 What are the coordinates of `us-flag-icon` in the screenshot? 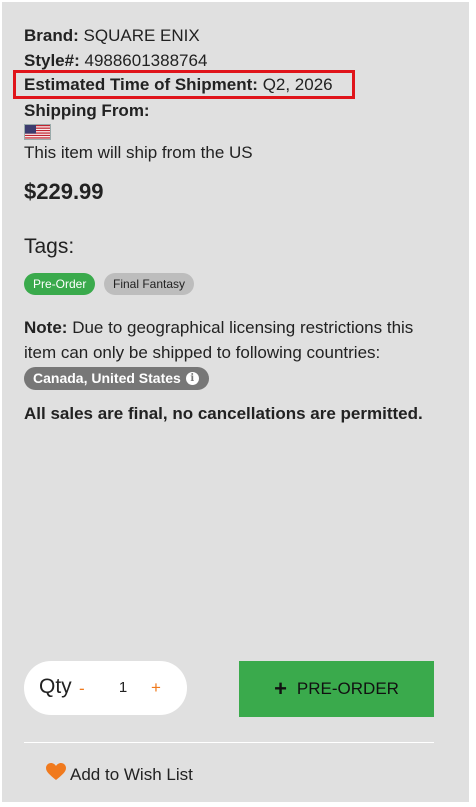 It's located at (37, 132).